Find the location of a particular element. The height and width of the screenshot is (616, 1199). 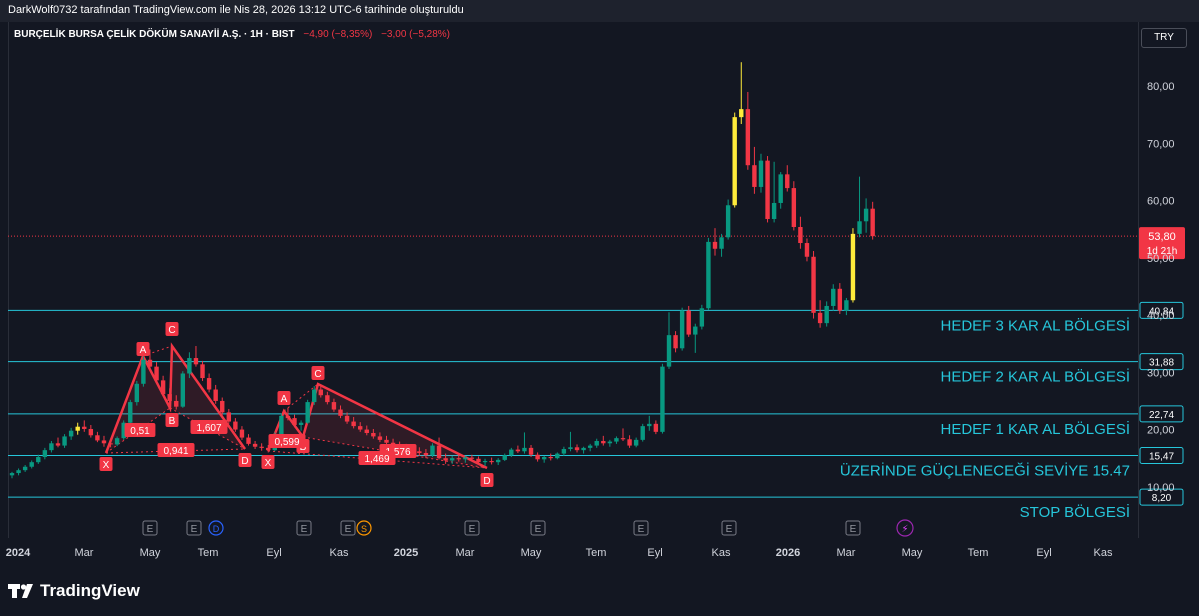

harmonic-label-text: 0,599 is located at coordinates (286, 442).